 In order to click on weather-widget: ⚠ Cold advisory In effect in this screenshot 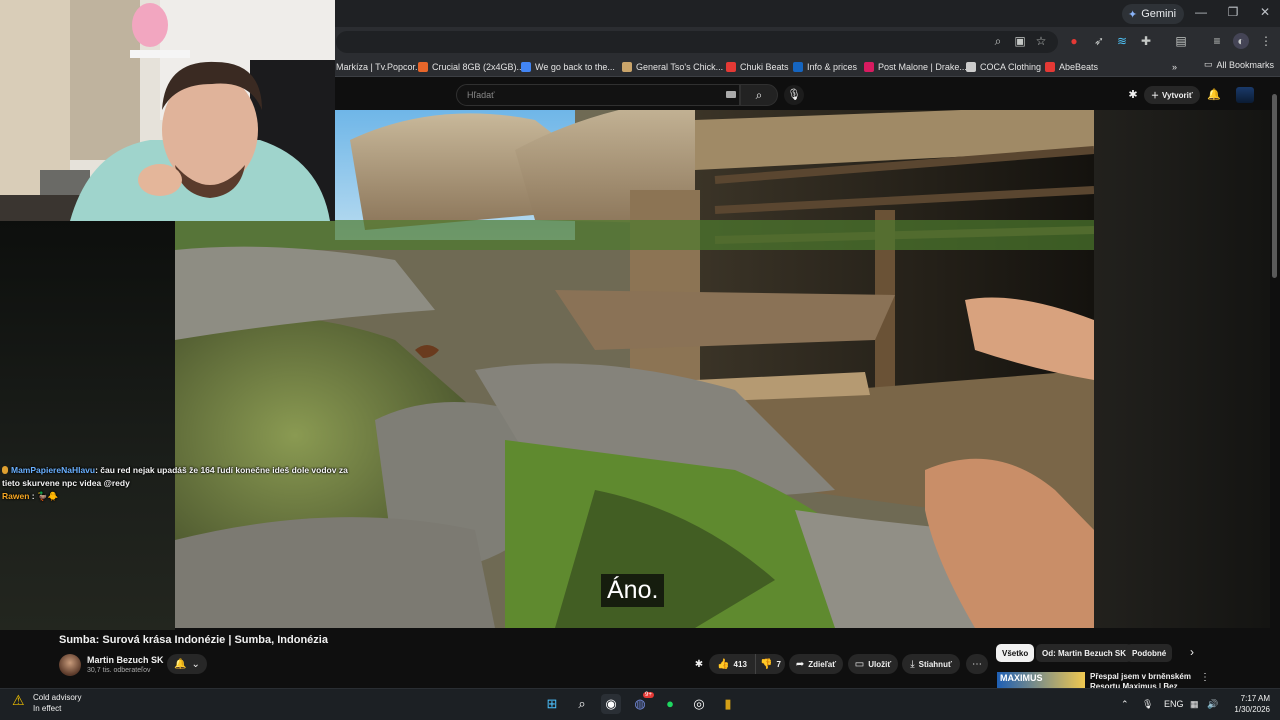, I will do `click(46, 703)`.